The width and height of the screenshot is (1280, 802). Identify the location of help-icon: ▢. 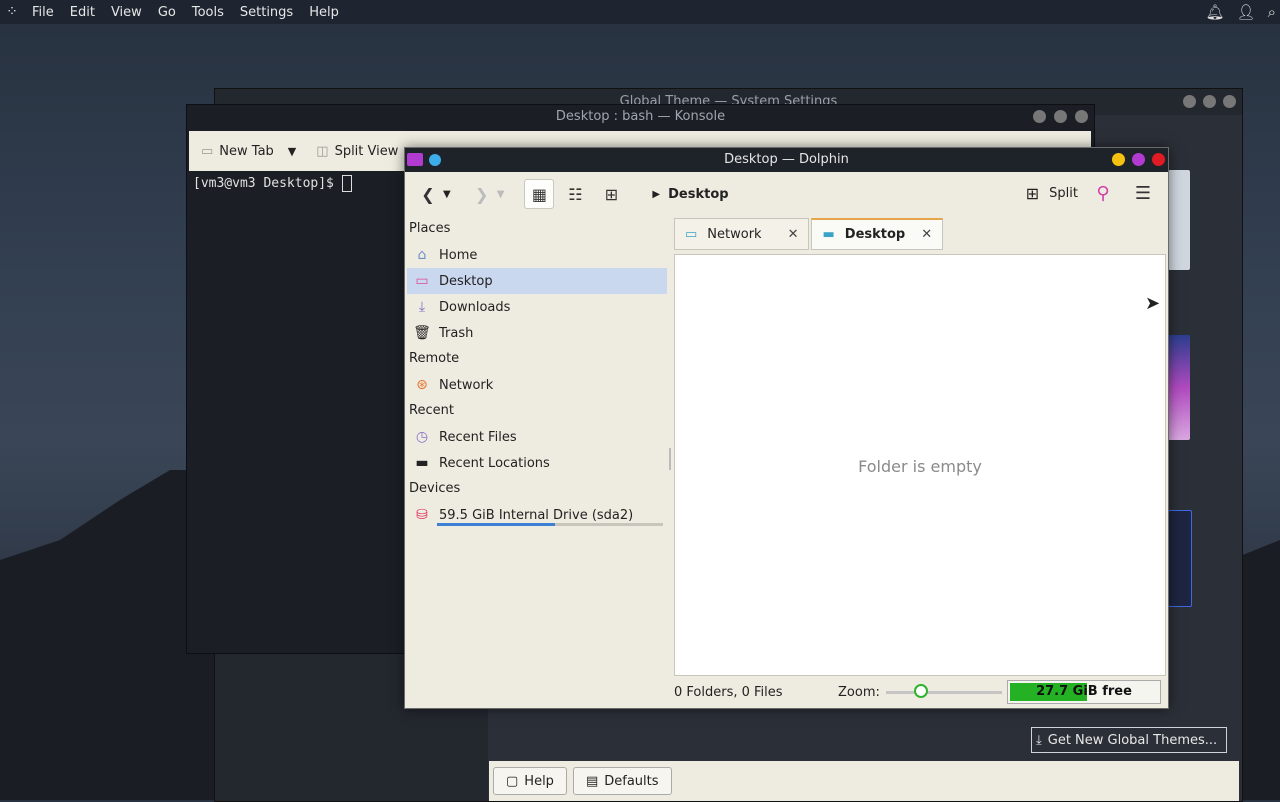
(512, 781).